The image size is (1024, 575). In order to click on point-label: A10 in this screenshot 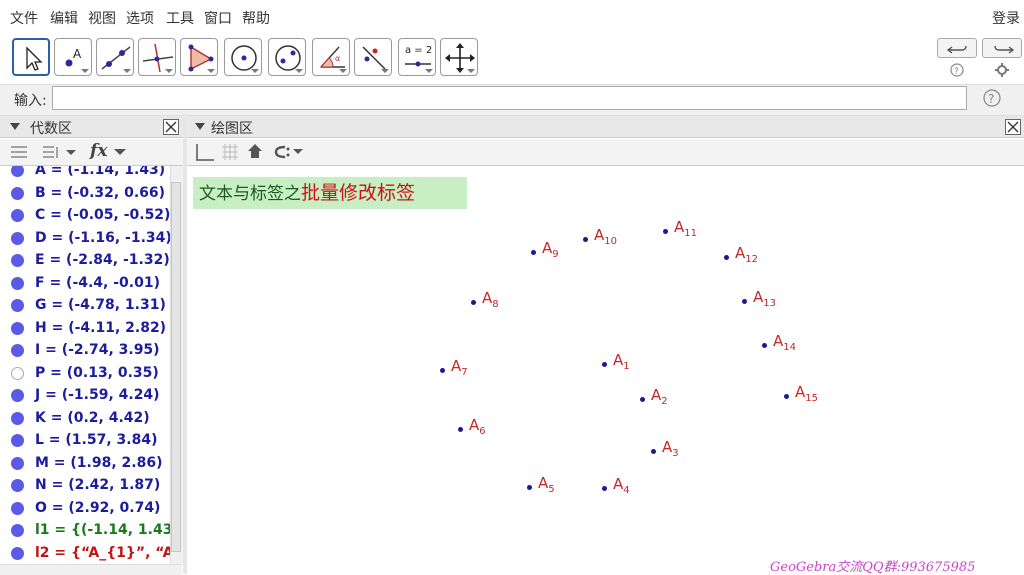, I will do `click(605, 236)`.